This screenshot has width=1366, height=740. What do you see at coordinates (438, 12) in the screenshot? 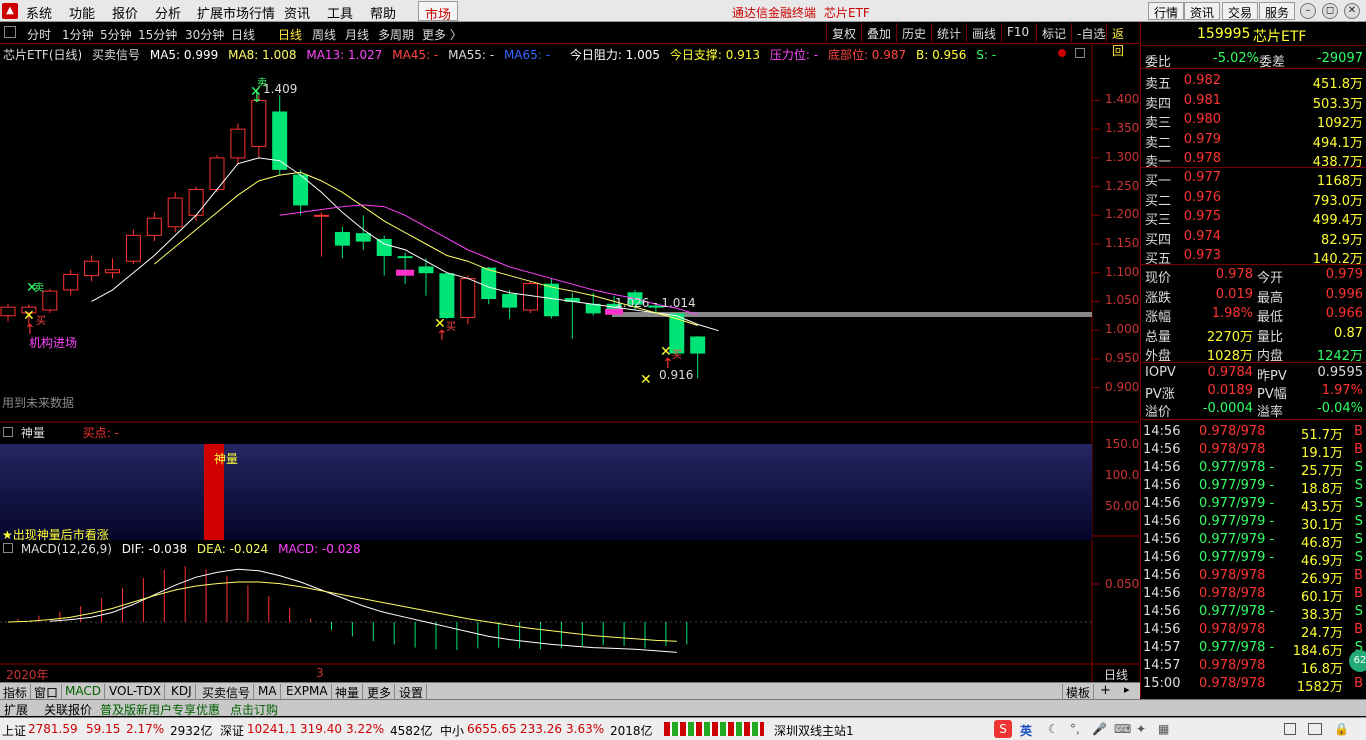
I see `market-button: 市场` at bounding box center [438, 12].